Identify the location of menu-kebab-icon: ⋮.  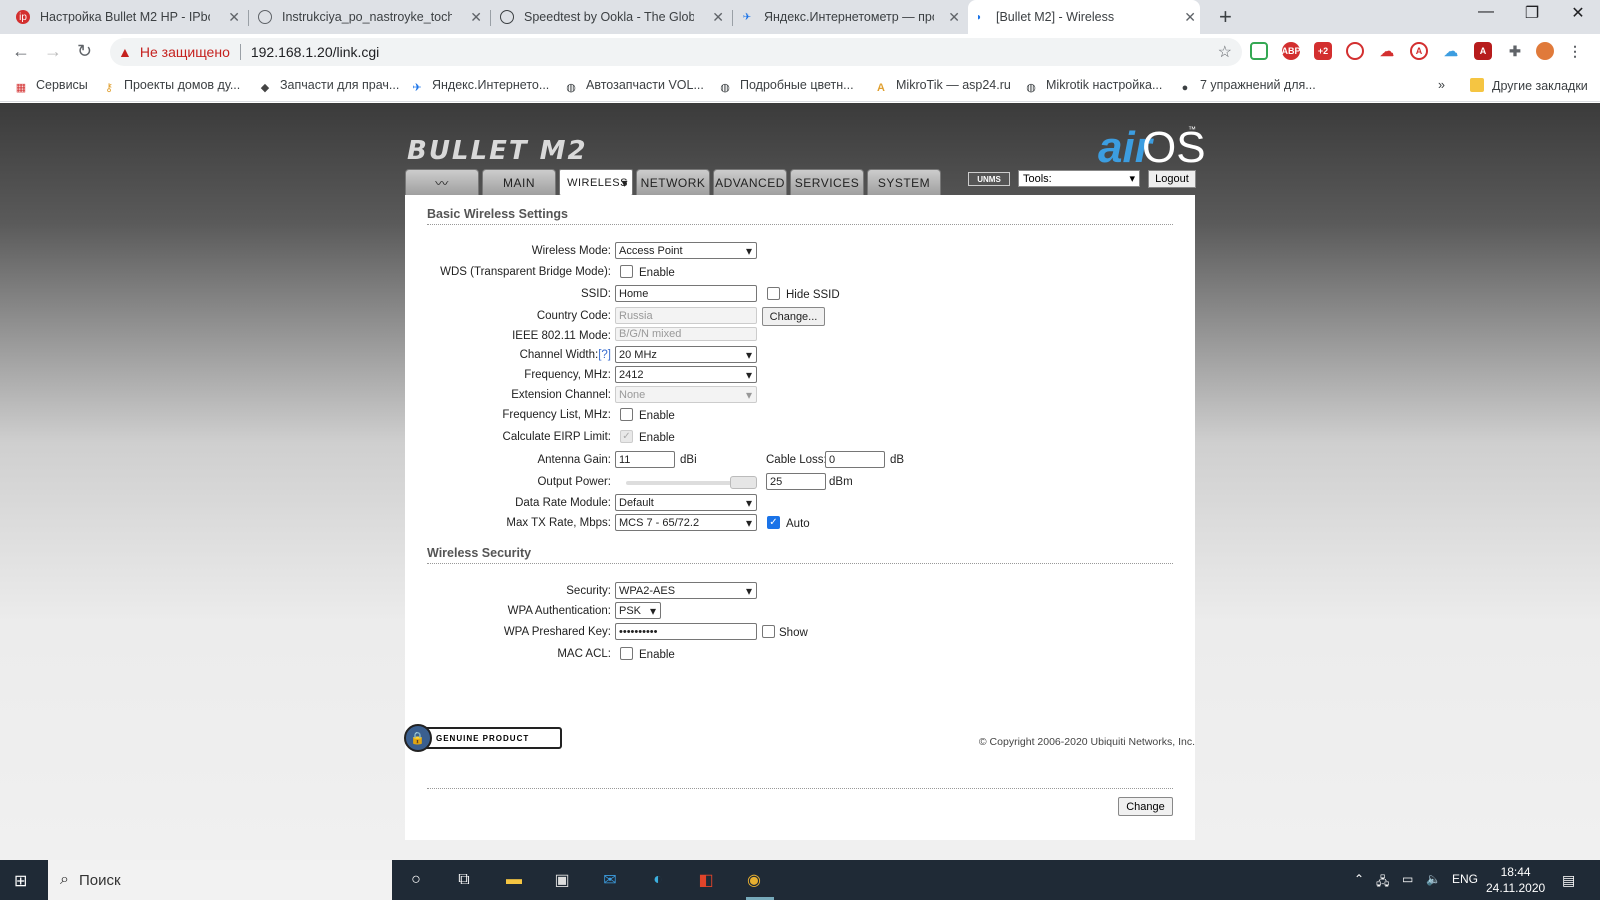
(1575, 51).